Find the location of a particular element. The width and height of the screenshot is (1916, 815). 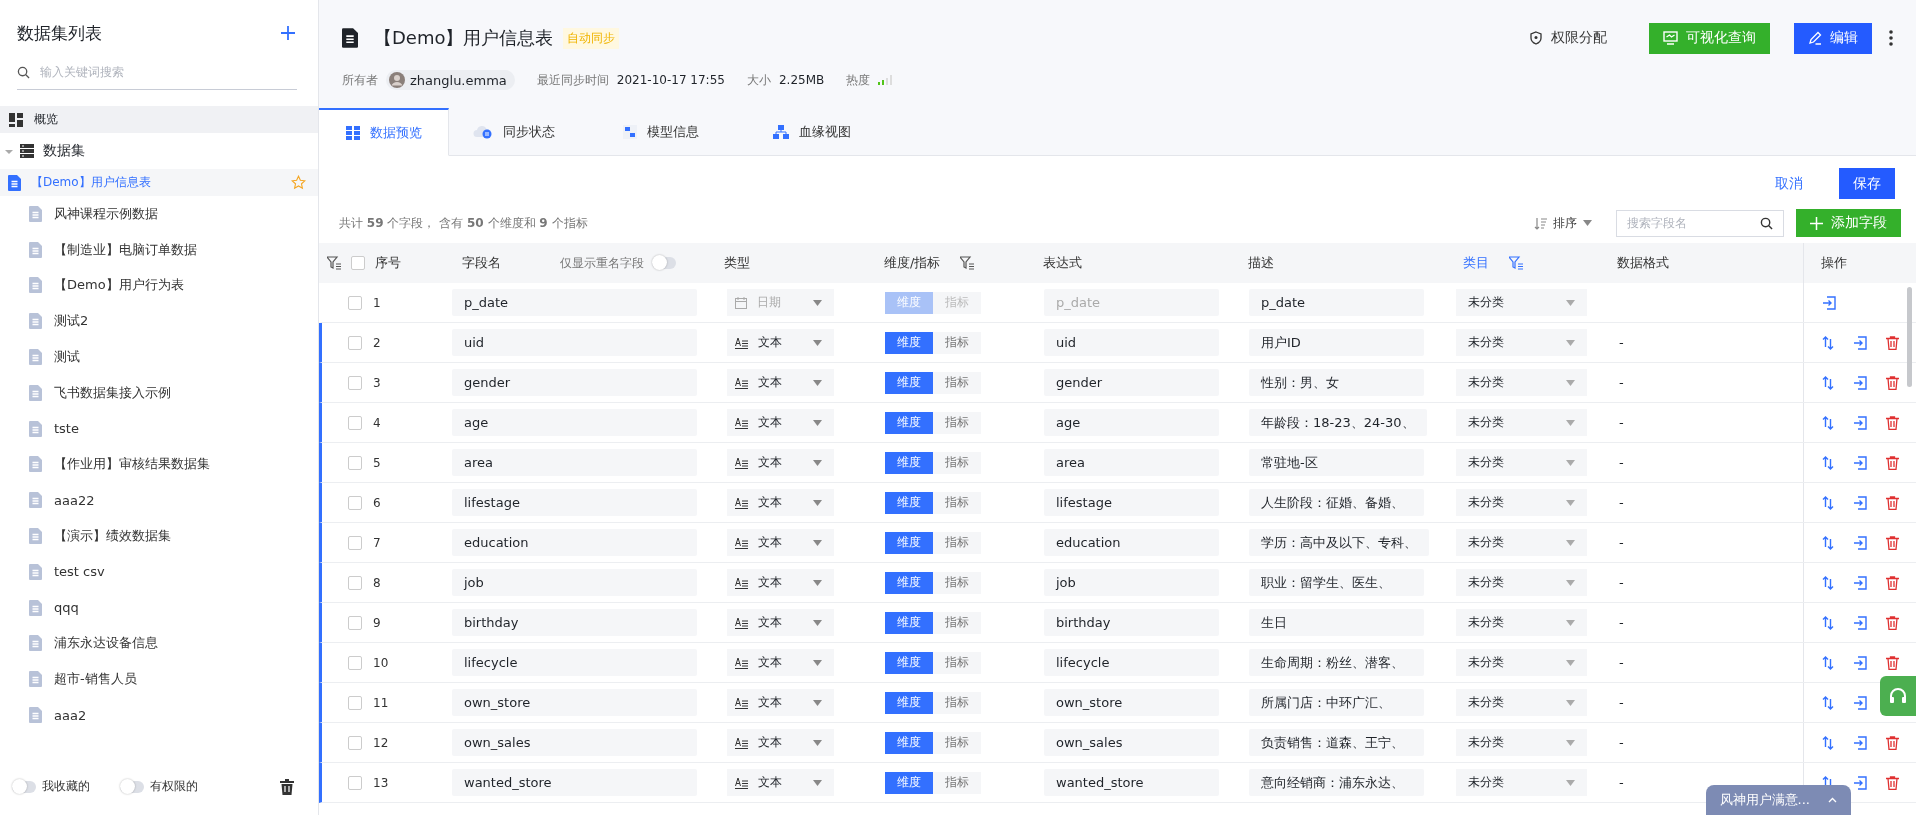

description-input: 生日 is located at coordinates (1336, 622).